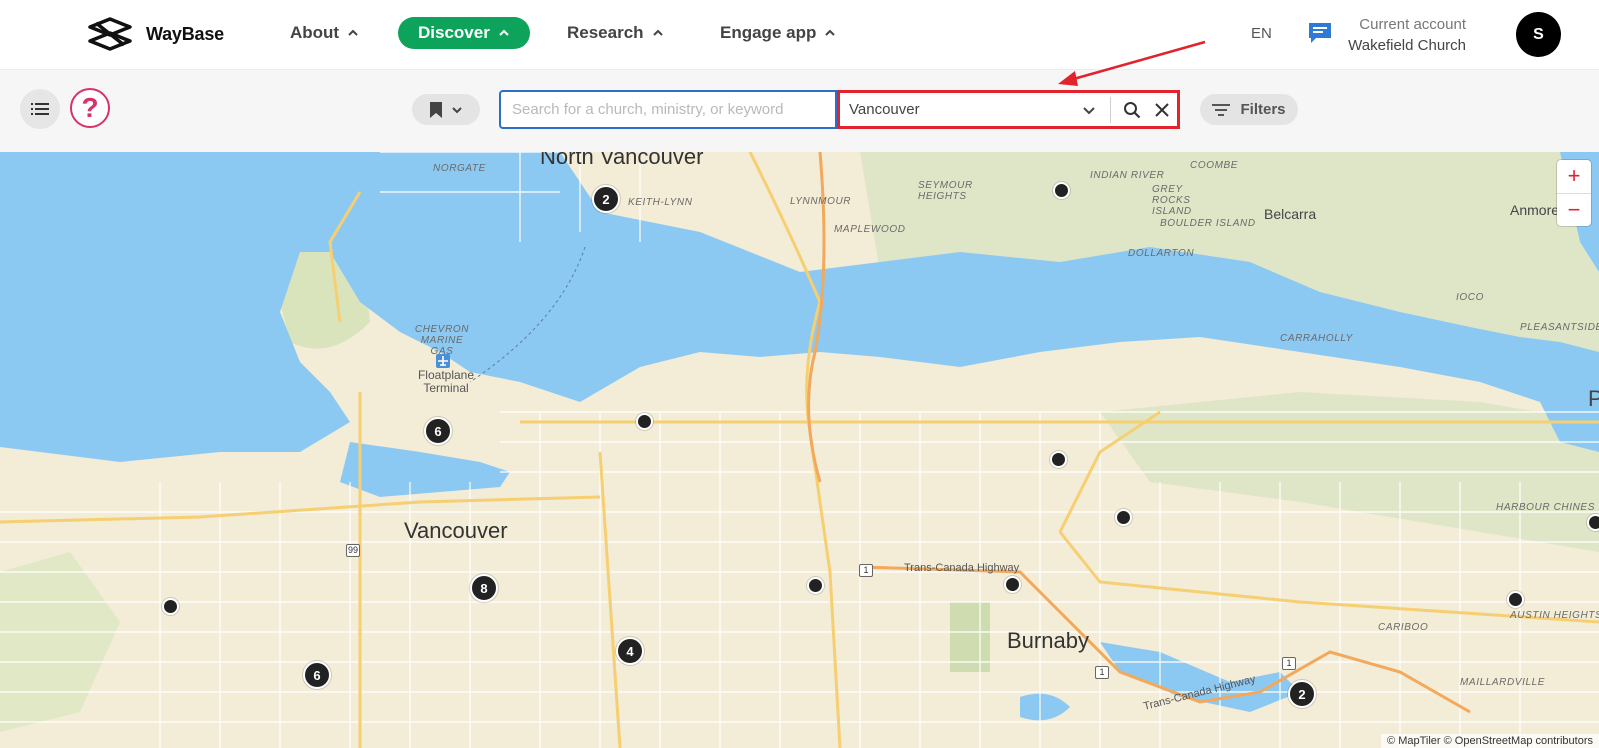 Image resolution: width=1599 pixels, height=748 pixels. What do you see at coordinates (90, 108) in the screenshot?
I see `help-button: ?` at bounding box center [90, 108].